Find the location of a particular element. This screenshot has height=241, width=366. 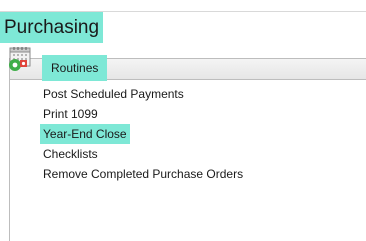

routine-checklists-link: Checklists is located at coordinates (143, 154).